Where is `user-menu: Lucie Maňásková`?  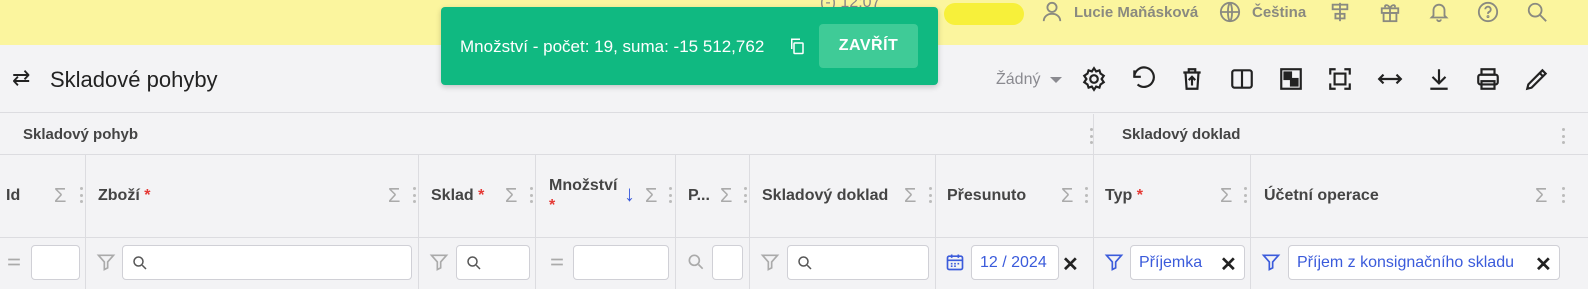 user-menu: Lucie Maňásková is located at coordinates (1119, 12).